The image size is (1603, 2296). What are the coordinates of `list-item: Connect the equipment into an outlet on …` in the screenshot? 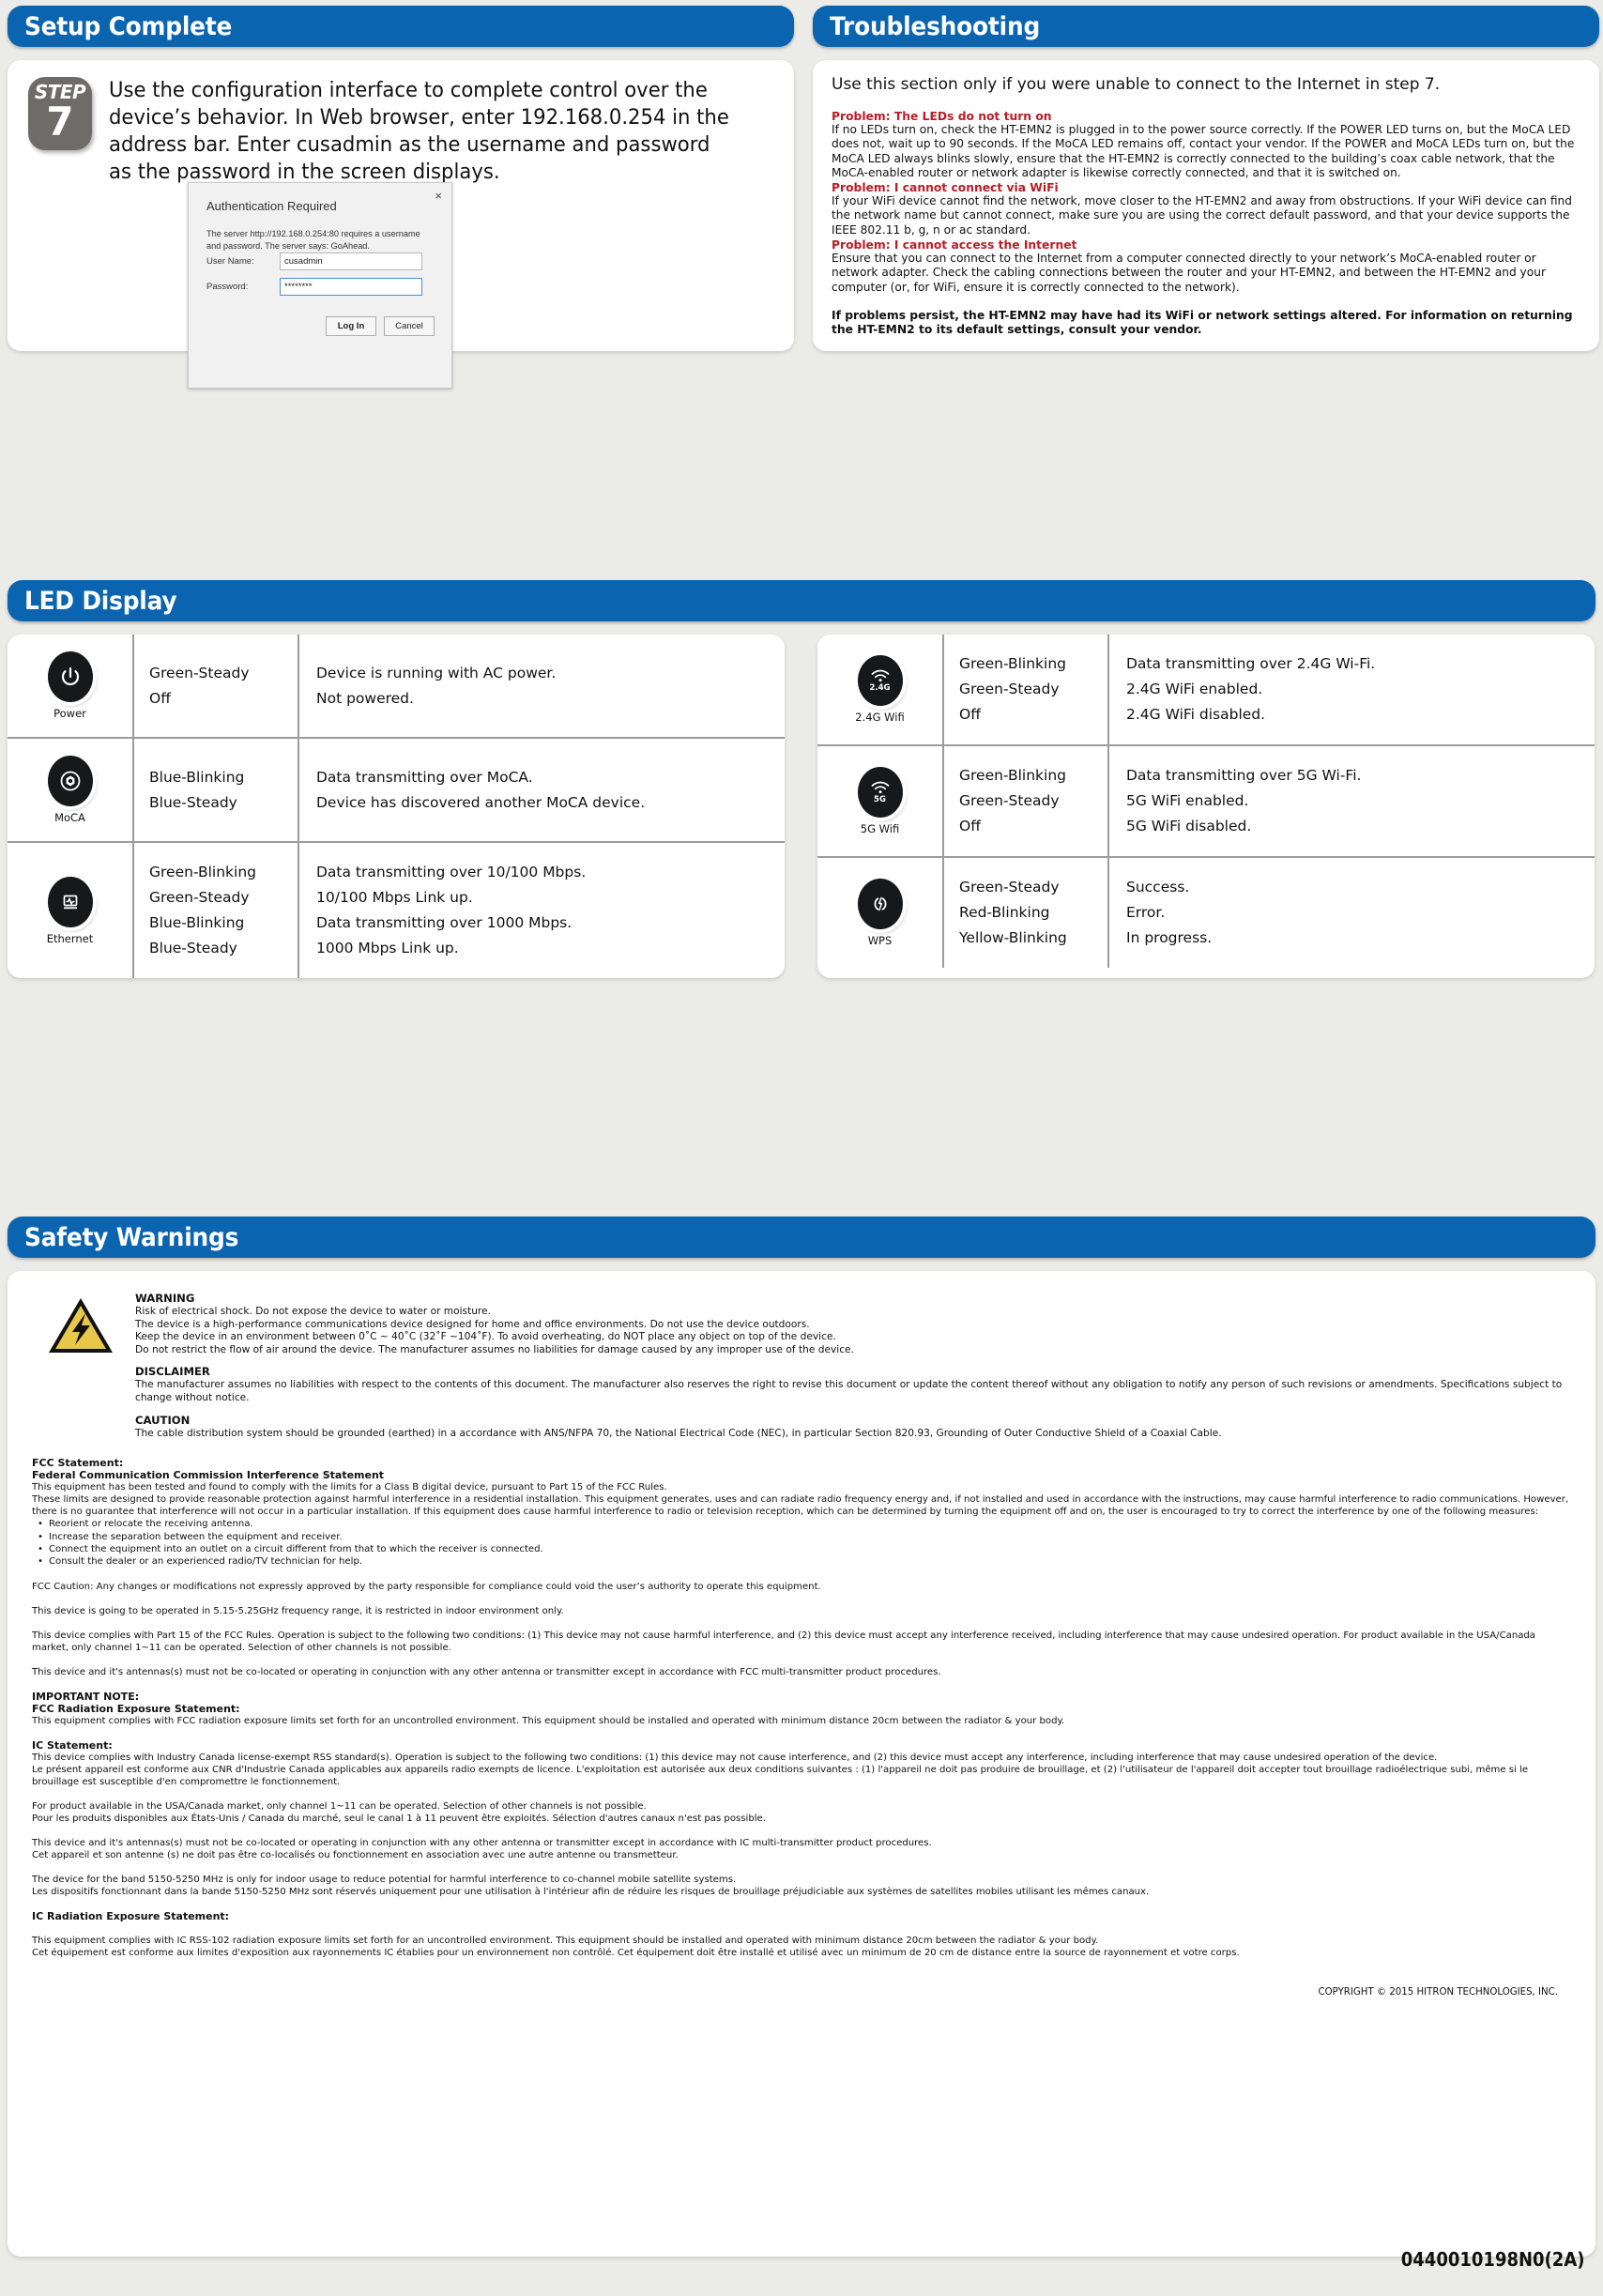 It's located at (804, 1549).